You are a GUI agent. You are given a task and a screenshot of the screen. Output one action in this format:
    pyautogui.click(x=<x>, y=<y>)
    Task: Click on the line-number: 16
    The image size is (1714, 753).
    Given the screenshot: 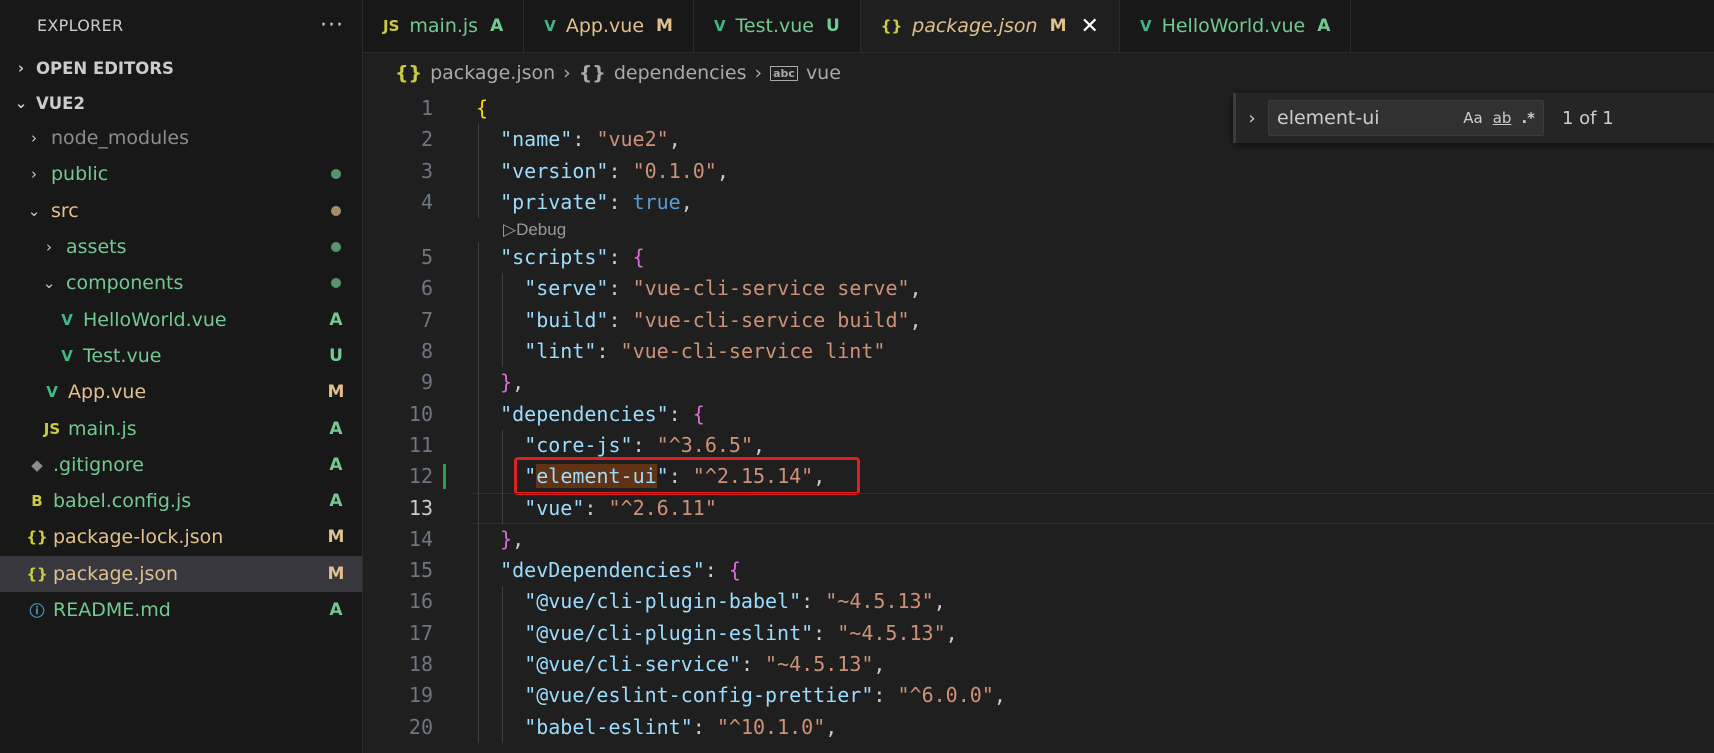 What is the action you would take?
    pyautogui.click(x=420, y=601)
    